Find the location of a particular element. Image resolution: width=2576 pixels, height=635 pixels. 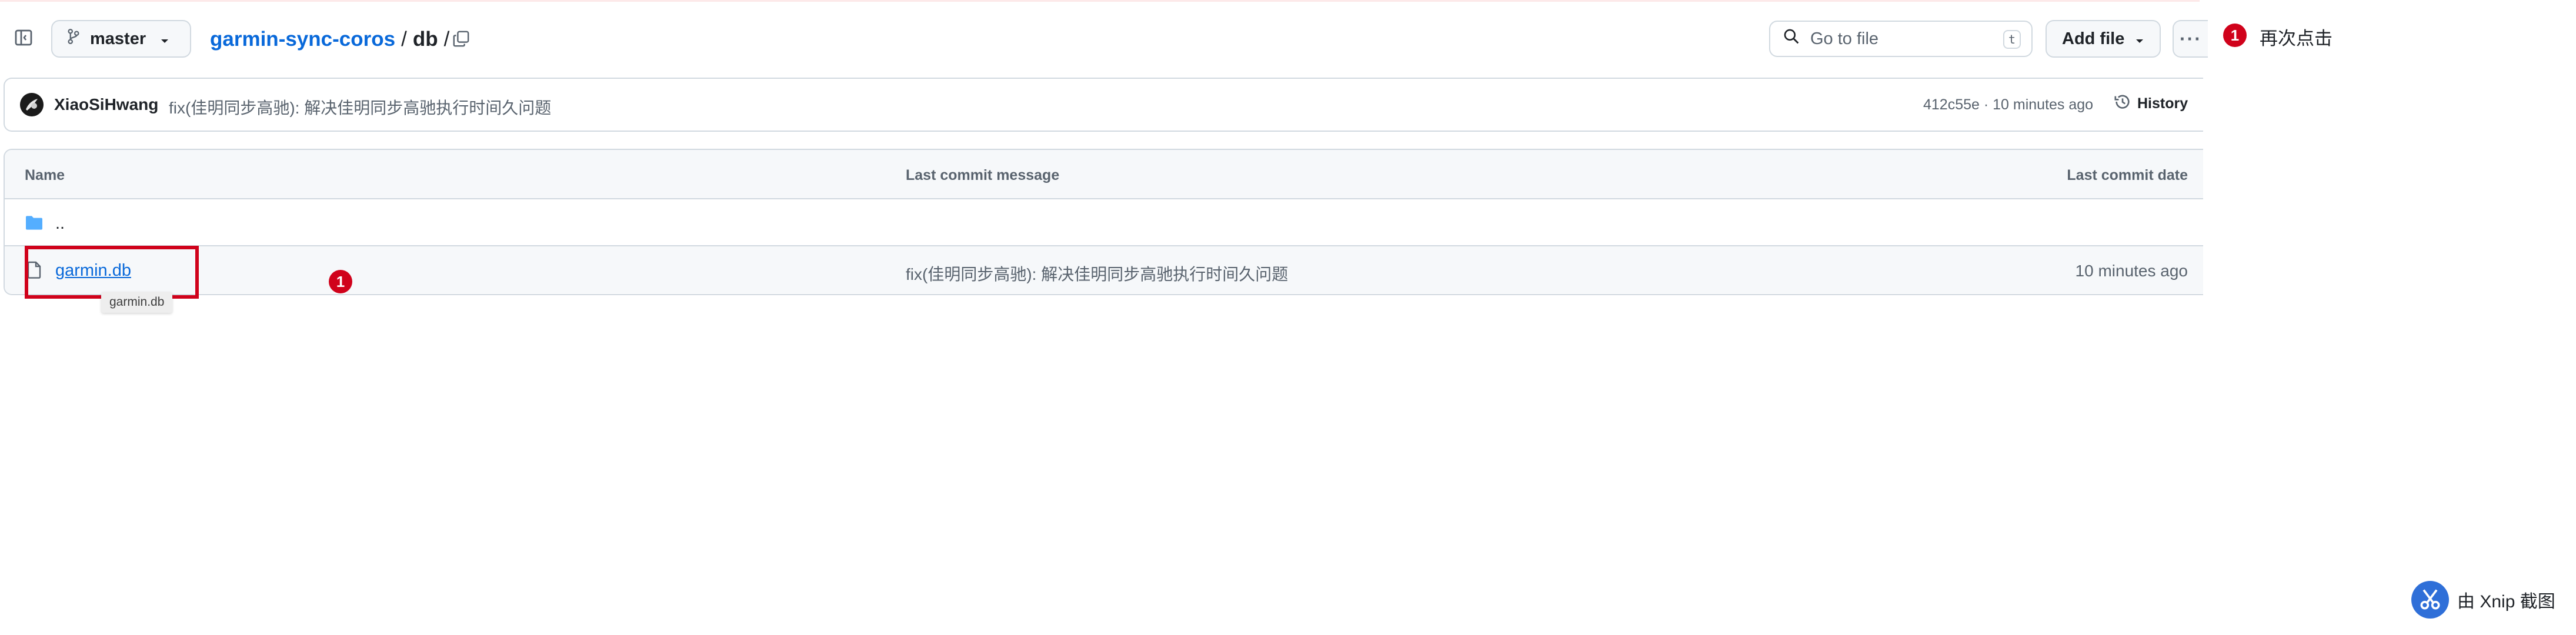

branch-selector-button: master is located at coordinates (121, 39).